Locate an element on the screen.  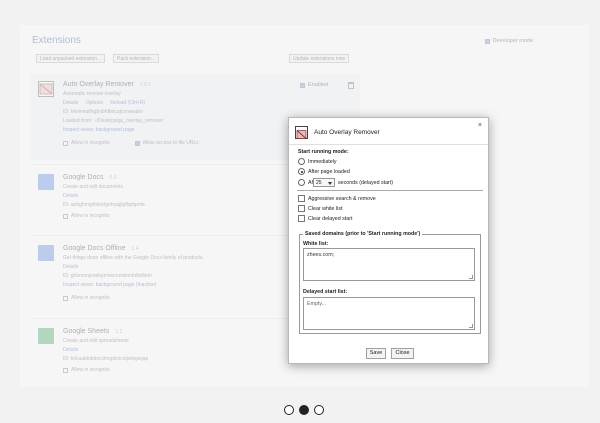
extension-description: Create and edit documents is located at coordinates (93, 187).